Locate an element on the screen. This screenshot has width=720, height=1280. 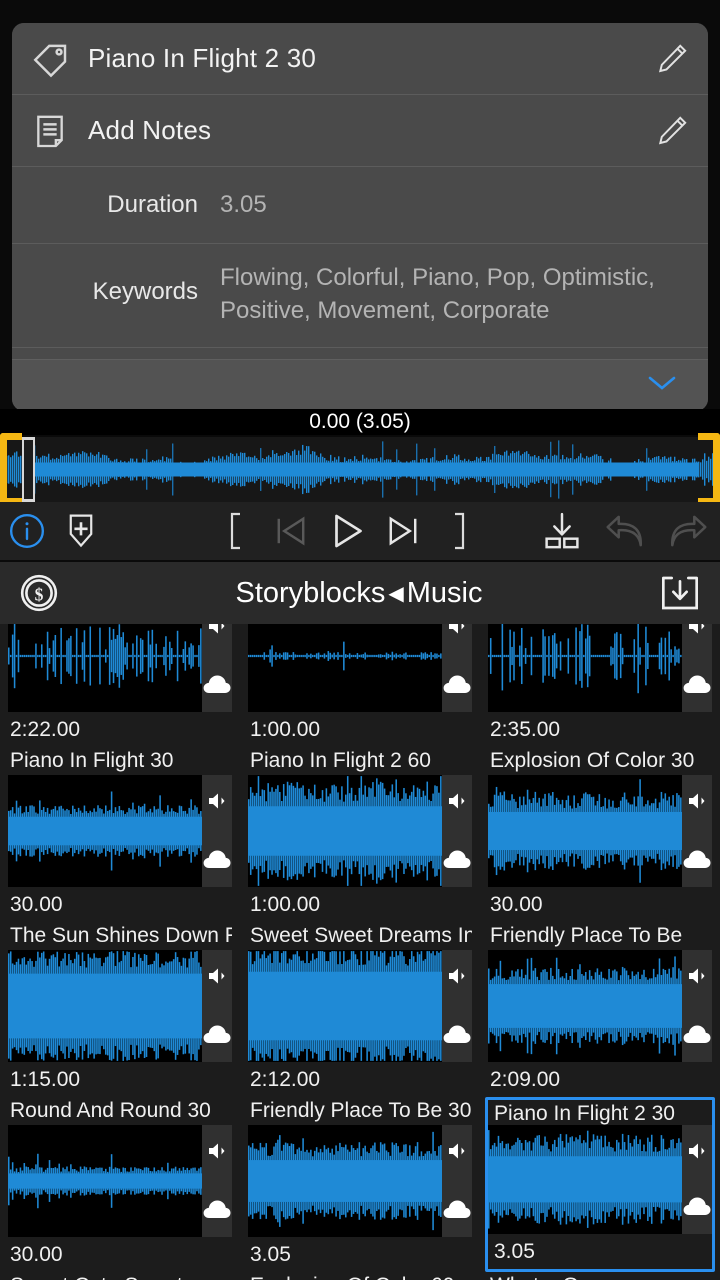
info-button is located at coordinates (27, 531).